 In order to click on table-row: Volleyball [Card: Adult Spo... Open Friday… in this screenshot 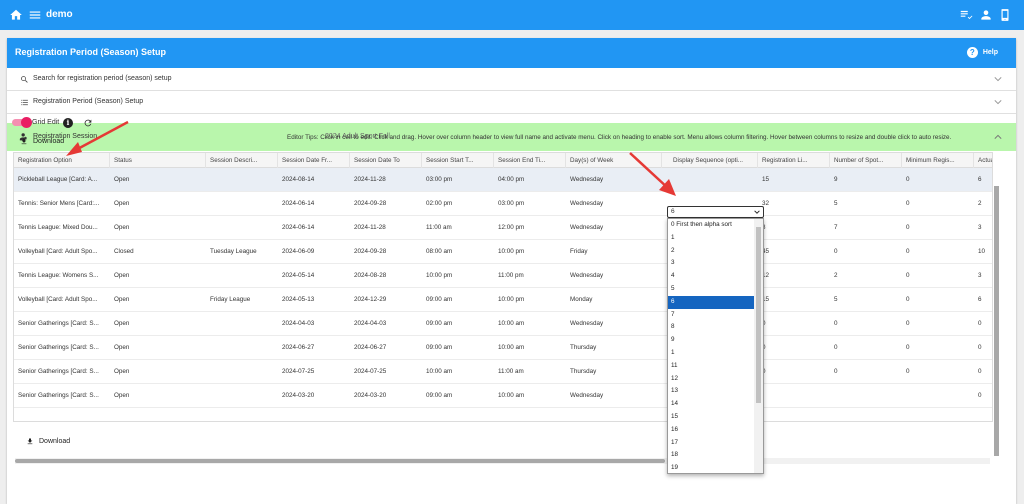, I will do `click(503, 300)`.